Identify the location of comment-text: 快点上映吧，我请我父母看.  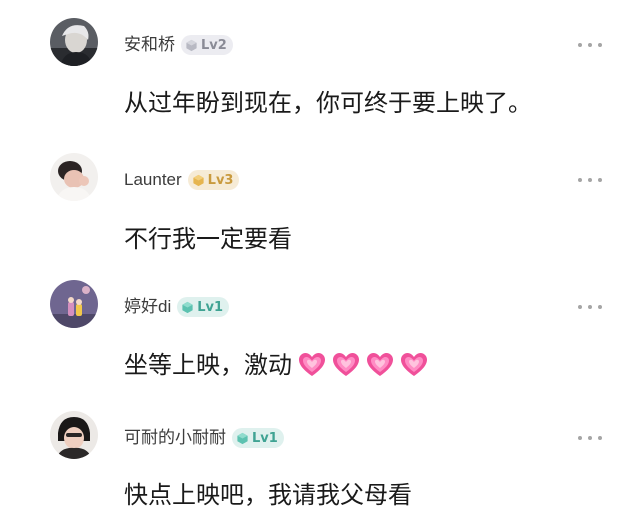
(268, 495).